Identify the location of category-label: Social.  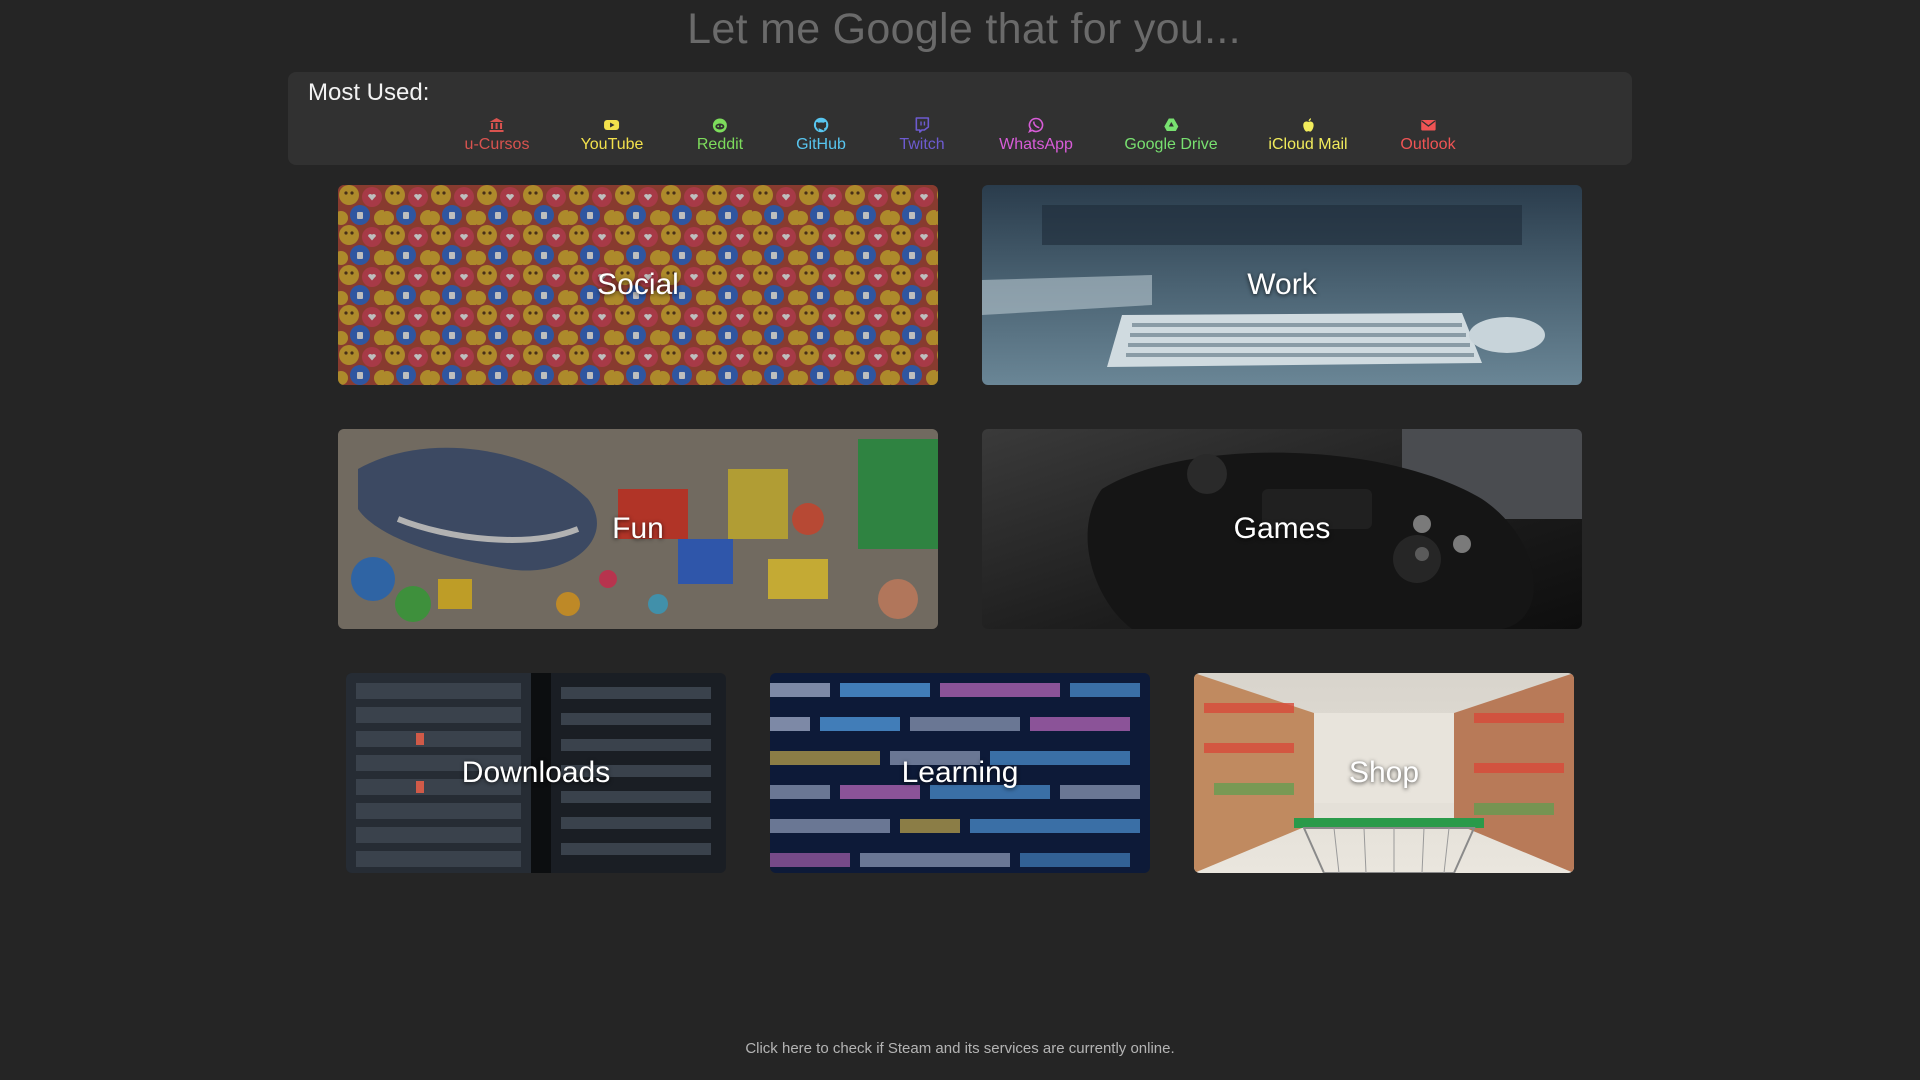
(638, 284).